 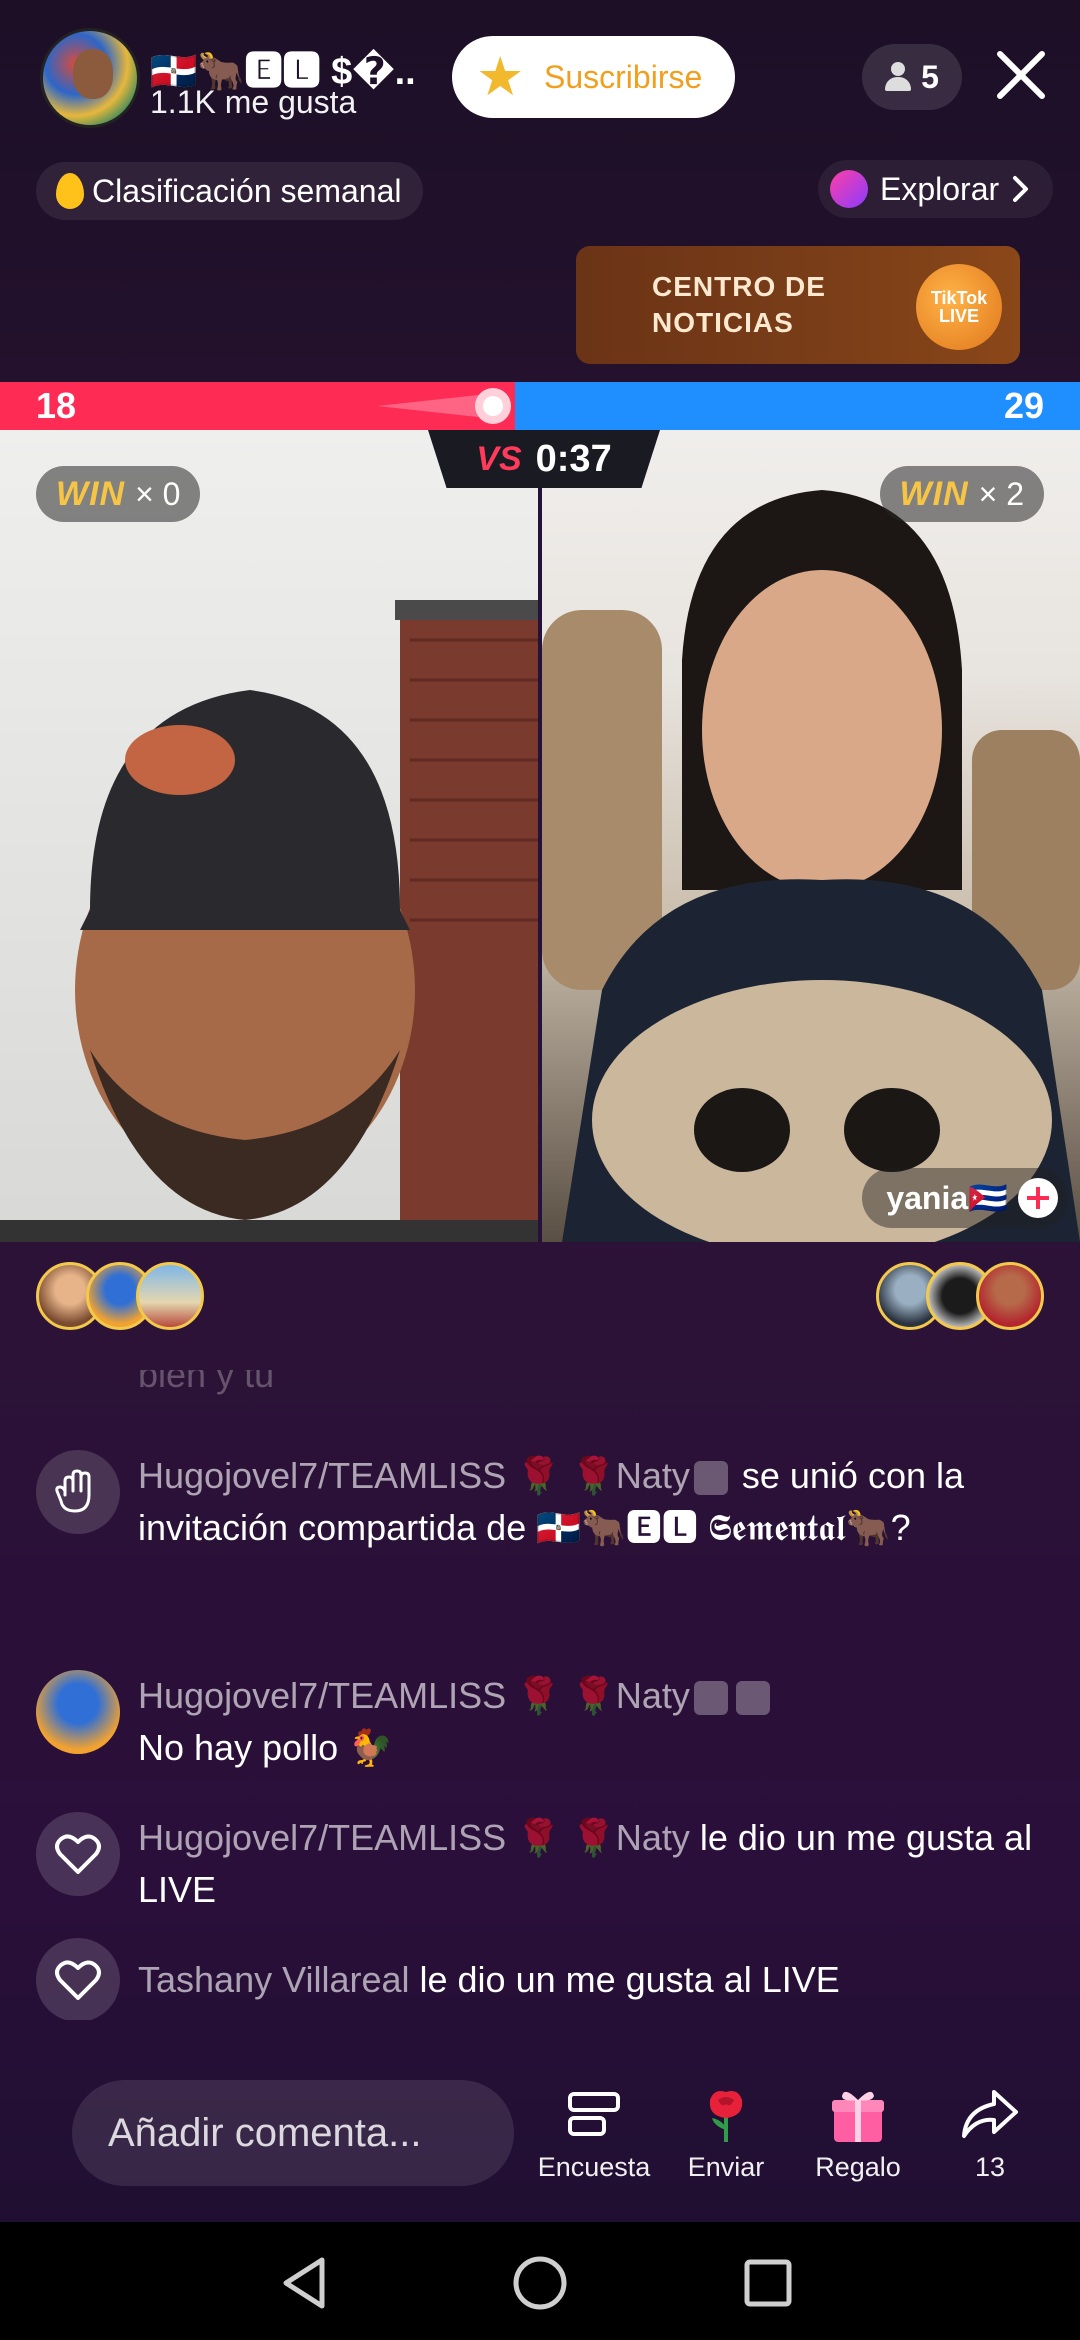 What do you see at coordinates (540, 2283) in the screenshot?
I see `home-icon` at bounding box center [540, 2283].